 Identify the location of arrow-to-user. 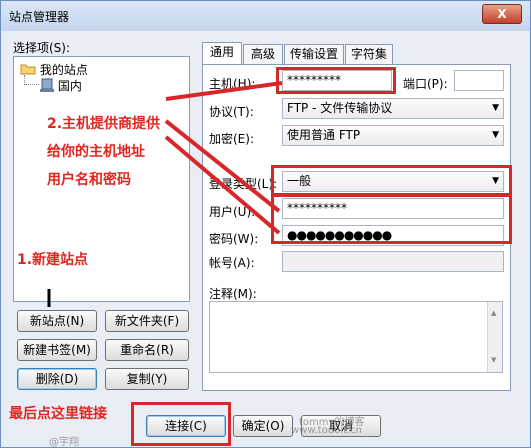
(222, 166).